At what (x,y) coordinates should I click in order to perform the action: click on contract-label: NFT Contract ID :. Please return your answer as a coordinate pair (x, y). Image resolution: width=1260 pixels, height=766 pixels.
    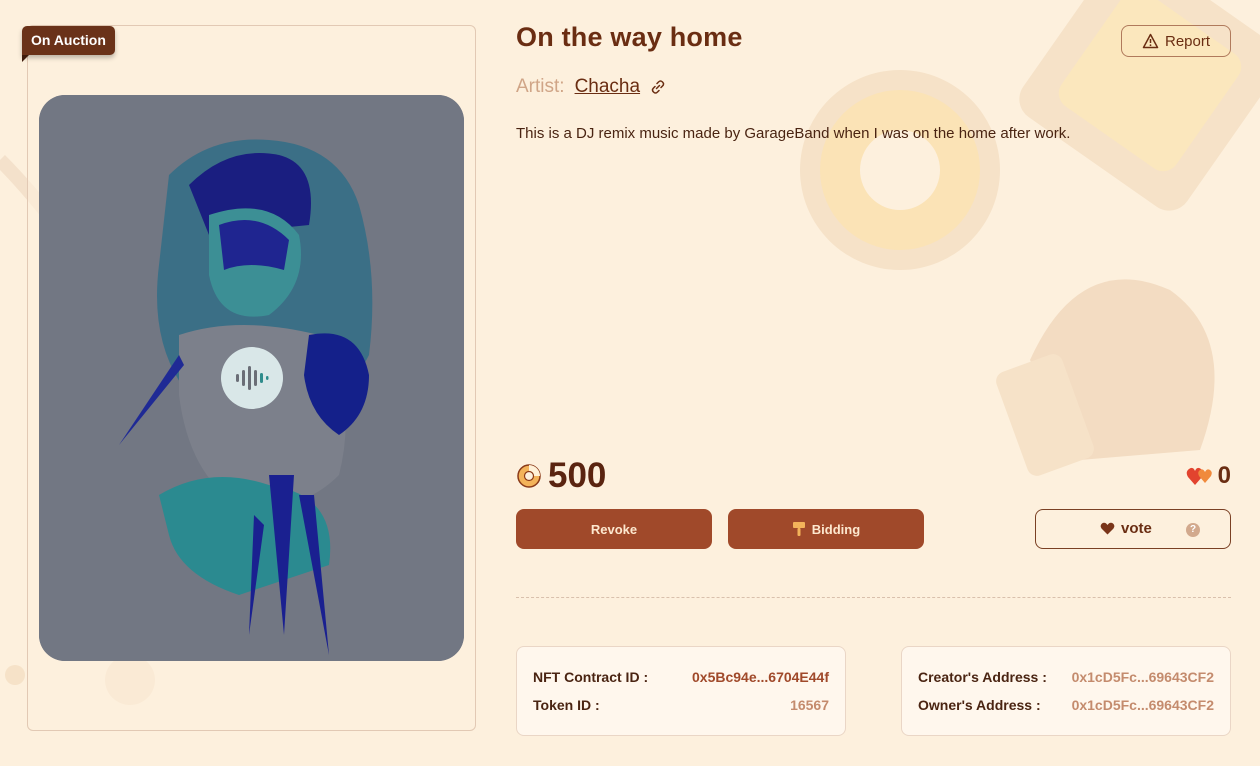
    Looking at the image, I should click on (591, 677).